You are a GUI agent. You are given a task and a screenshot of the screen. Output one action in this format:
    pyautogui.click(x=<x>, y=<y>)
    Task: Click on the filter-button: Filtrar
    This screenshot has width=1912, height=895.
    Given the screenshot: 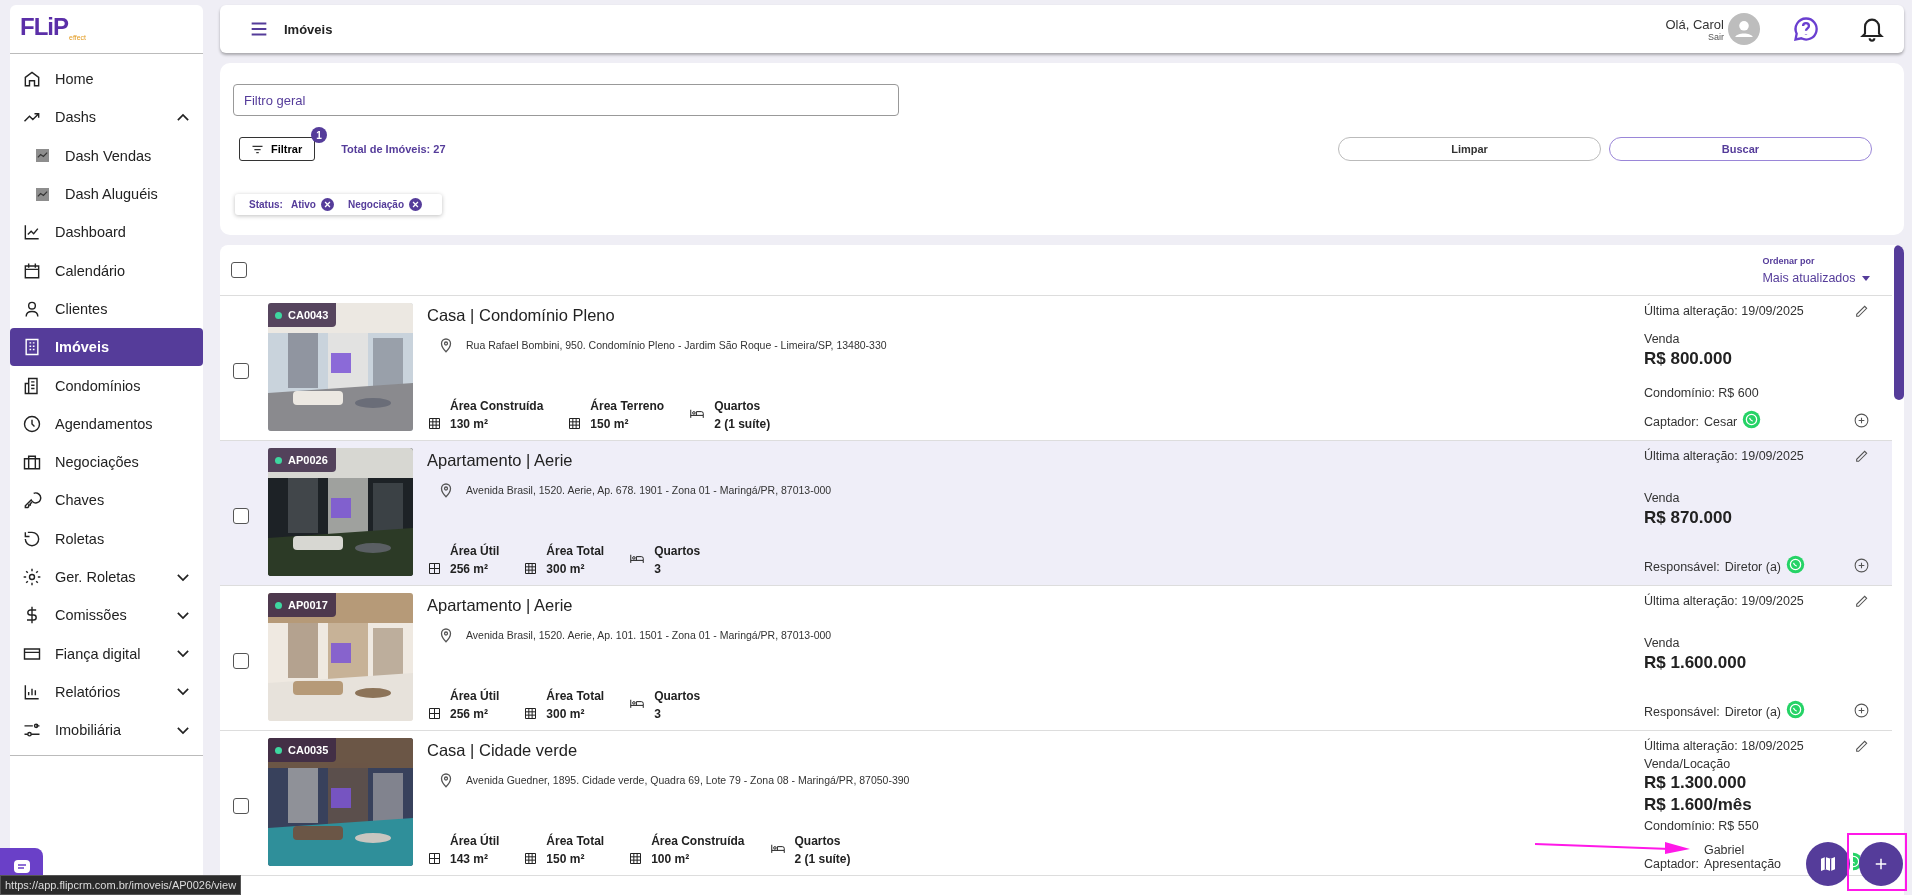 What is the action you would take?
    pyautogui.click(x=277, y=149)
    